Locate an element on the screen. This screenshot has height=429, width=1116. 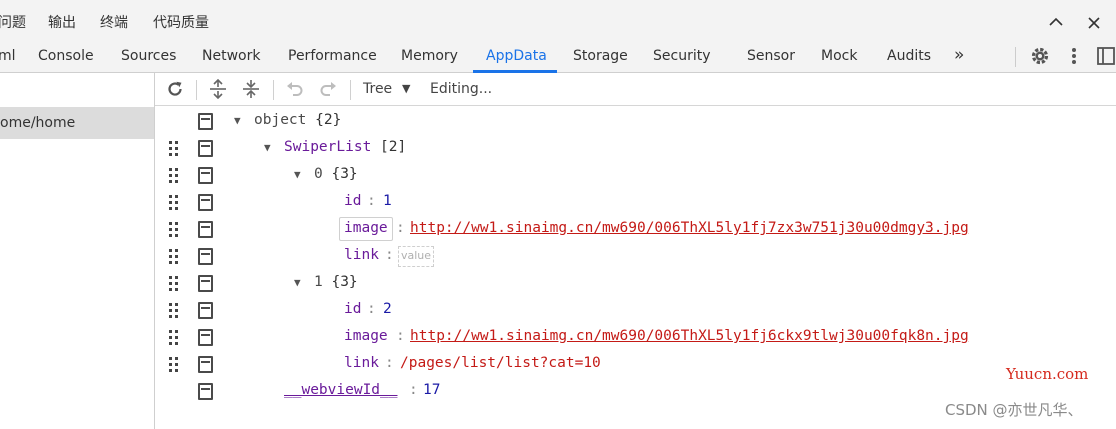
tree-row-swiperlist: ▼ SwiperList [2] is located at coordinates (635, 148).